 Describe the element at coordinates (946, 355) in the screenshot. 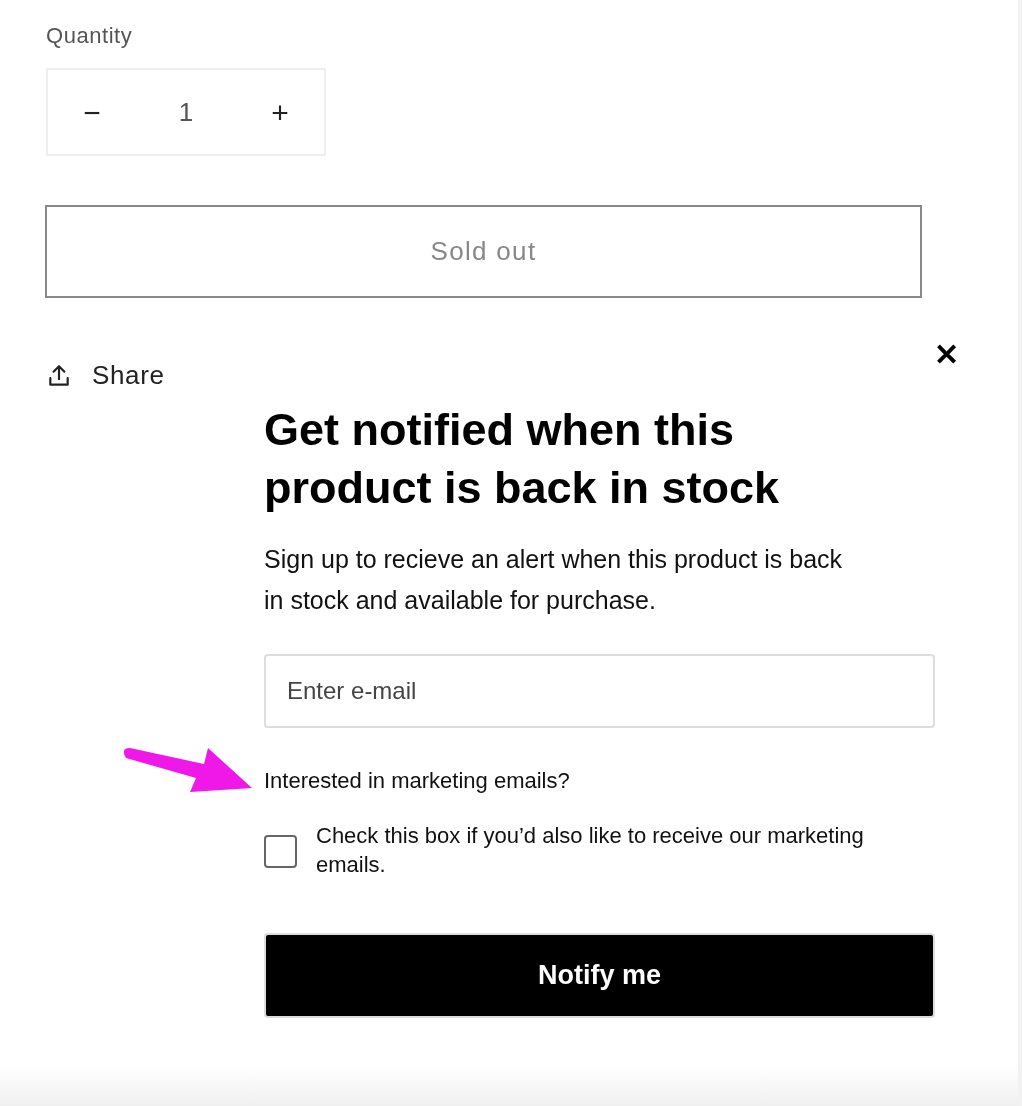

I see `close-button: ✕` at that location.